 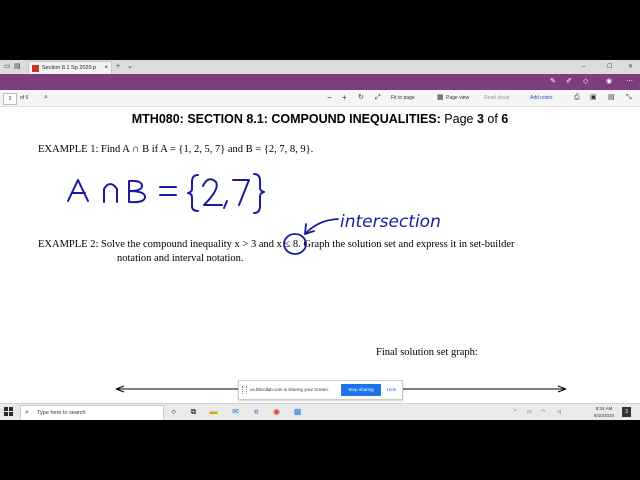 I want to click on expand-icon: ⤡, so click(x=629, y=98).